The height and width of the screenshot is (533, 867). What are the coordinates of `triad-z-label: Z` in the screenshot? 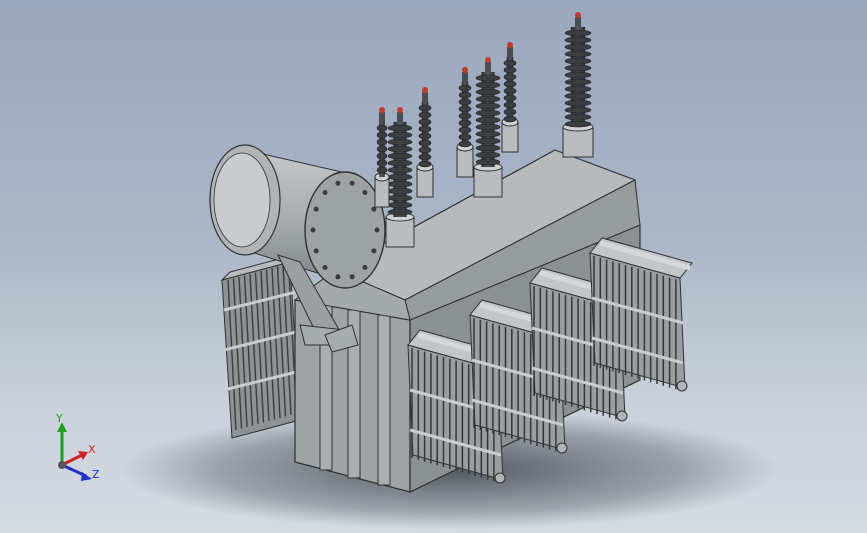 It's located at (96, 474).